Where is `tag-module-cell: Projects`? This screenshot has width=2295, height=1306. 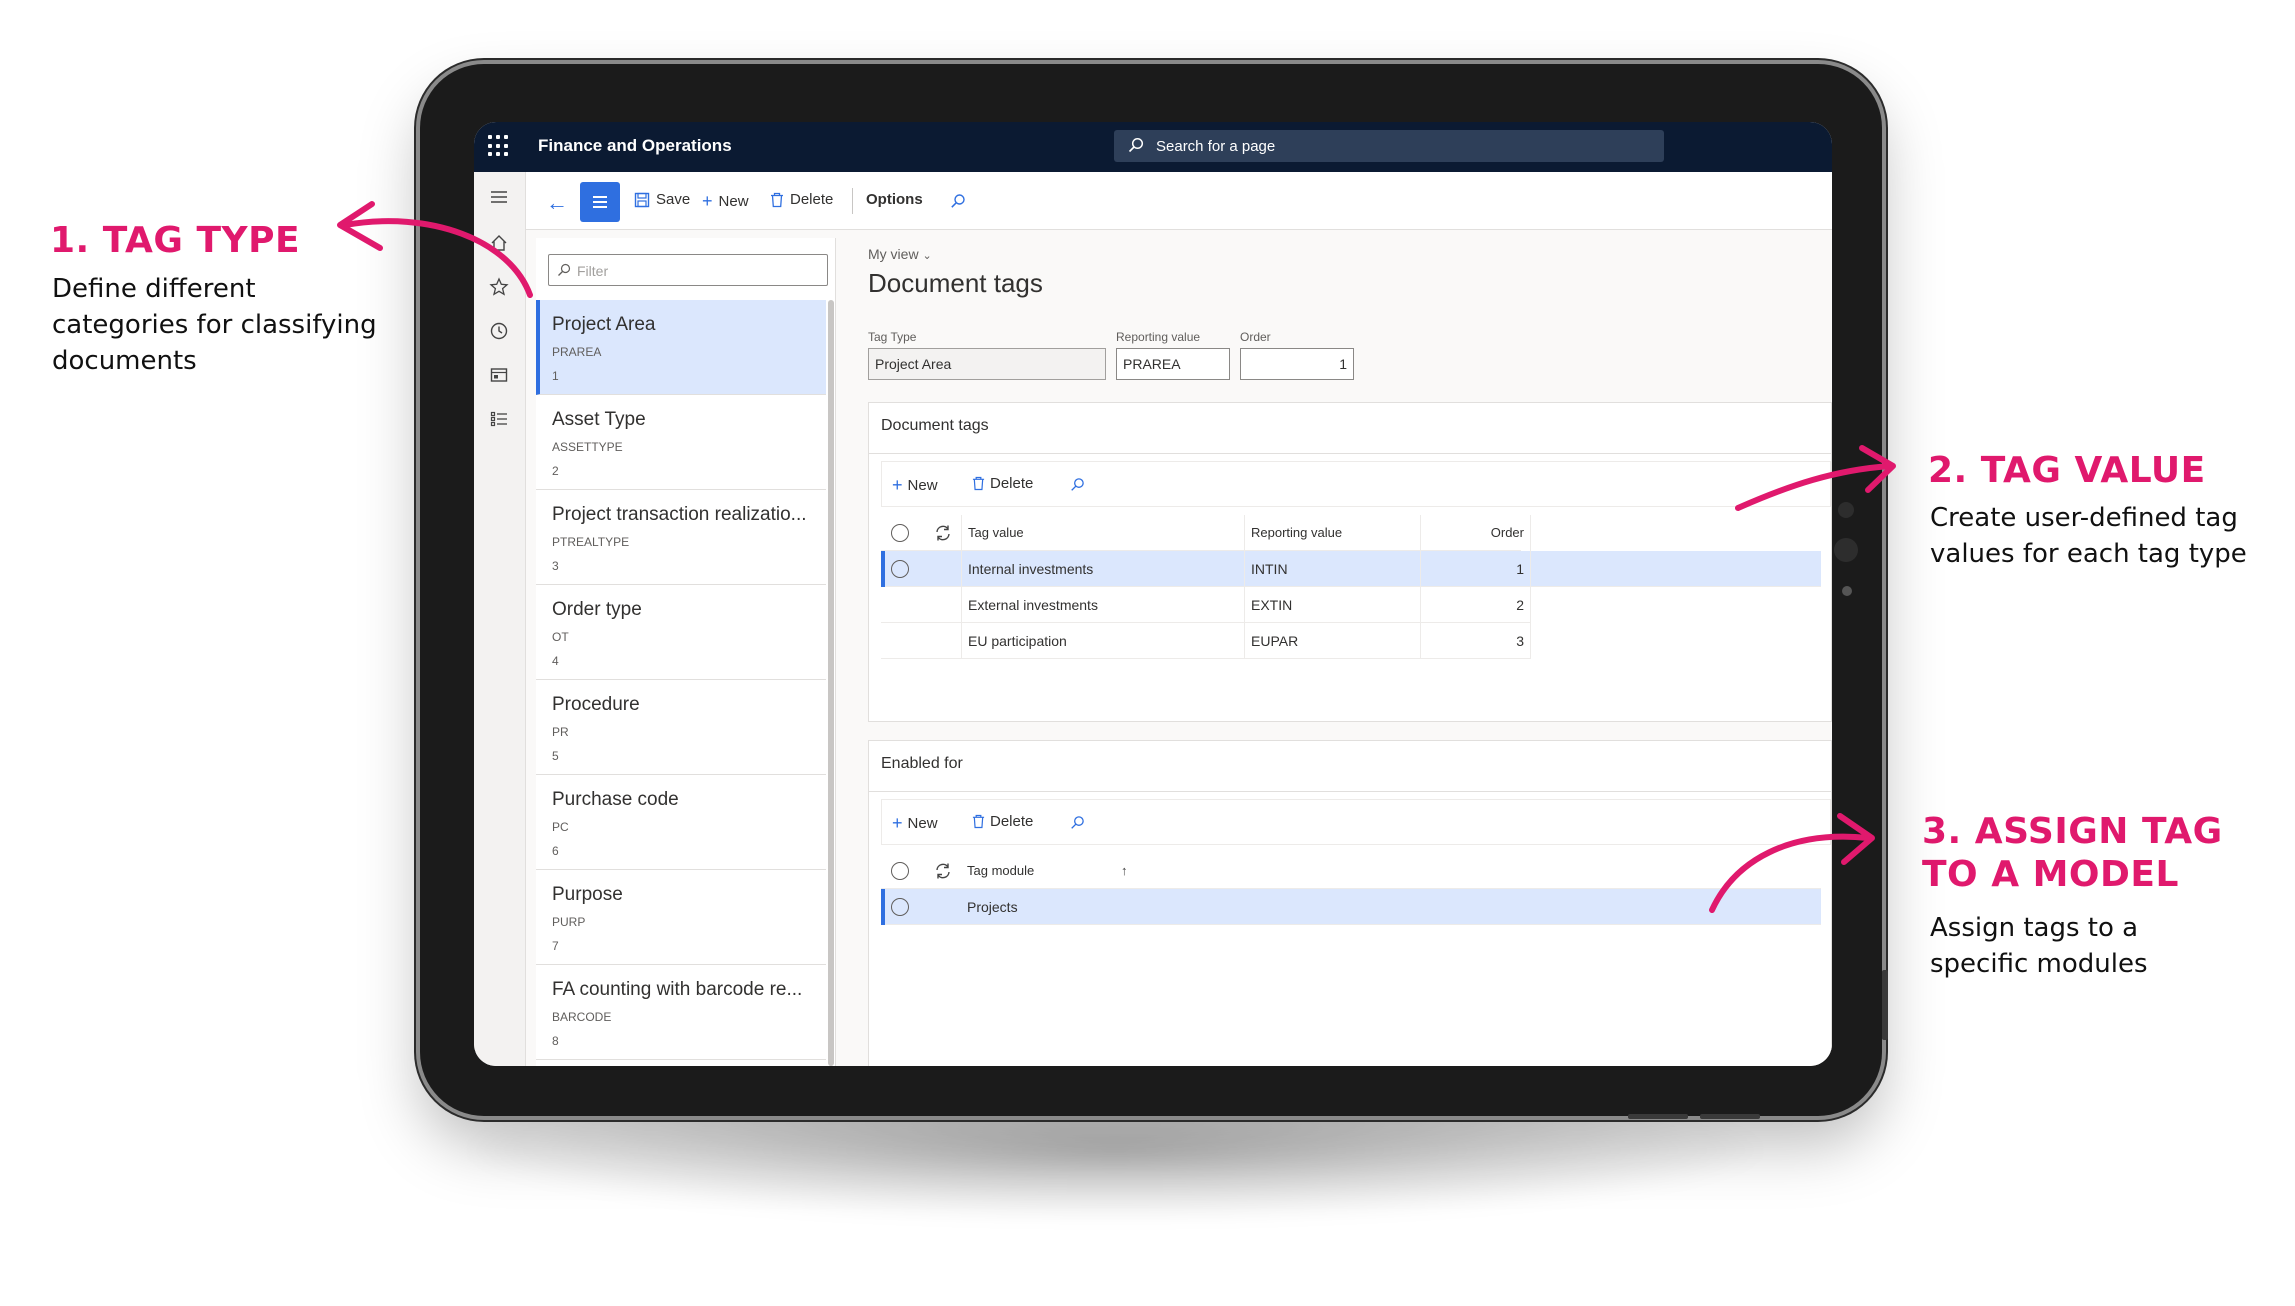
tag-module-cell: Projects is located at coordinates (1391, 907).